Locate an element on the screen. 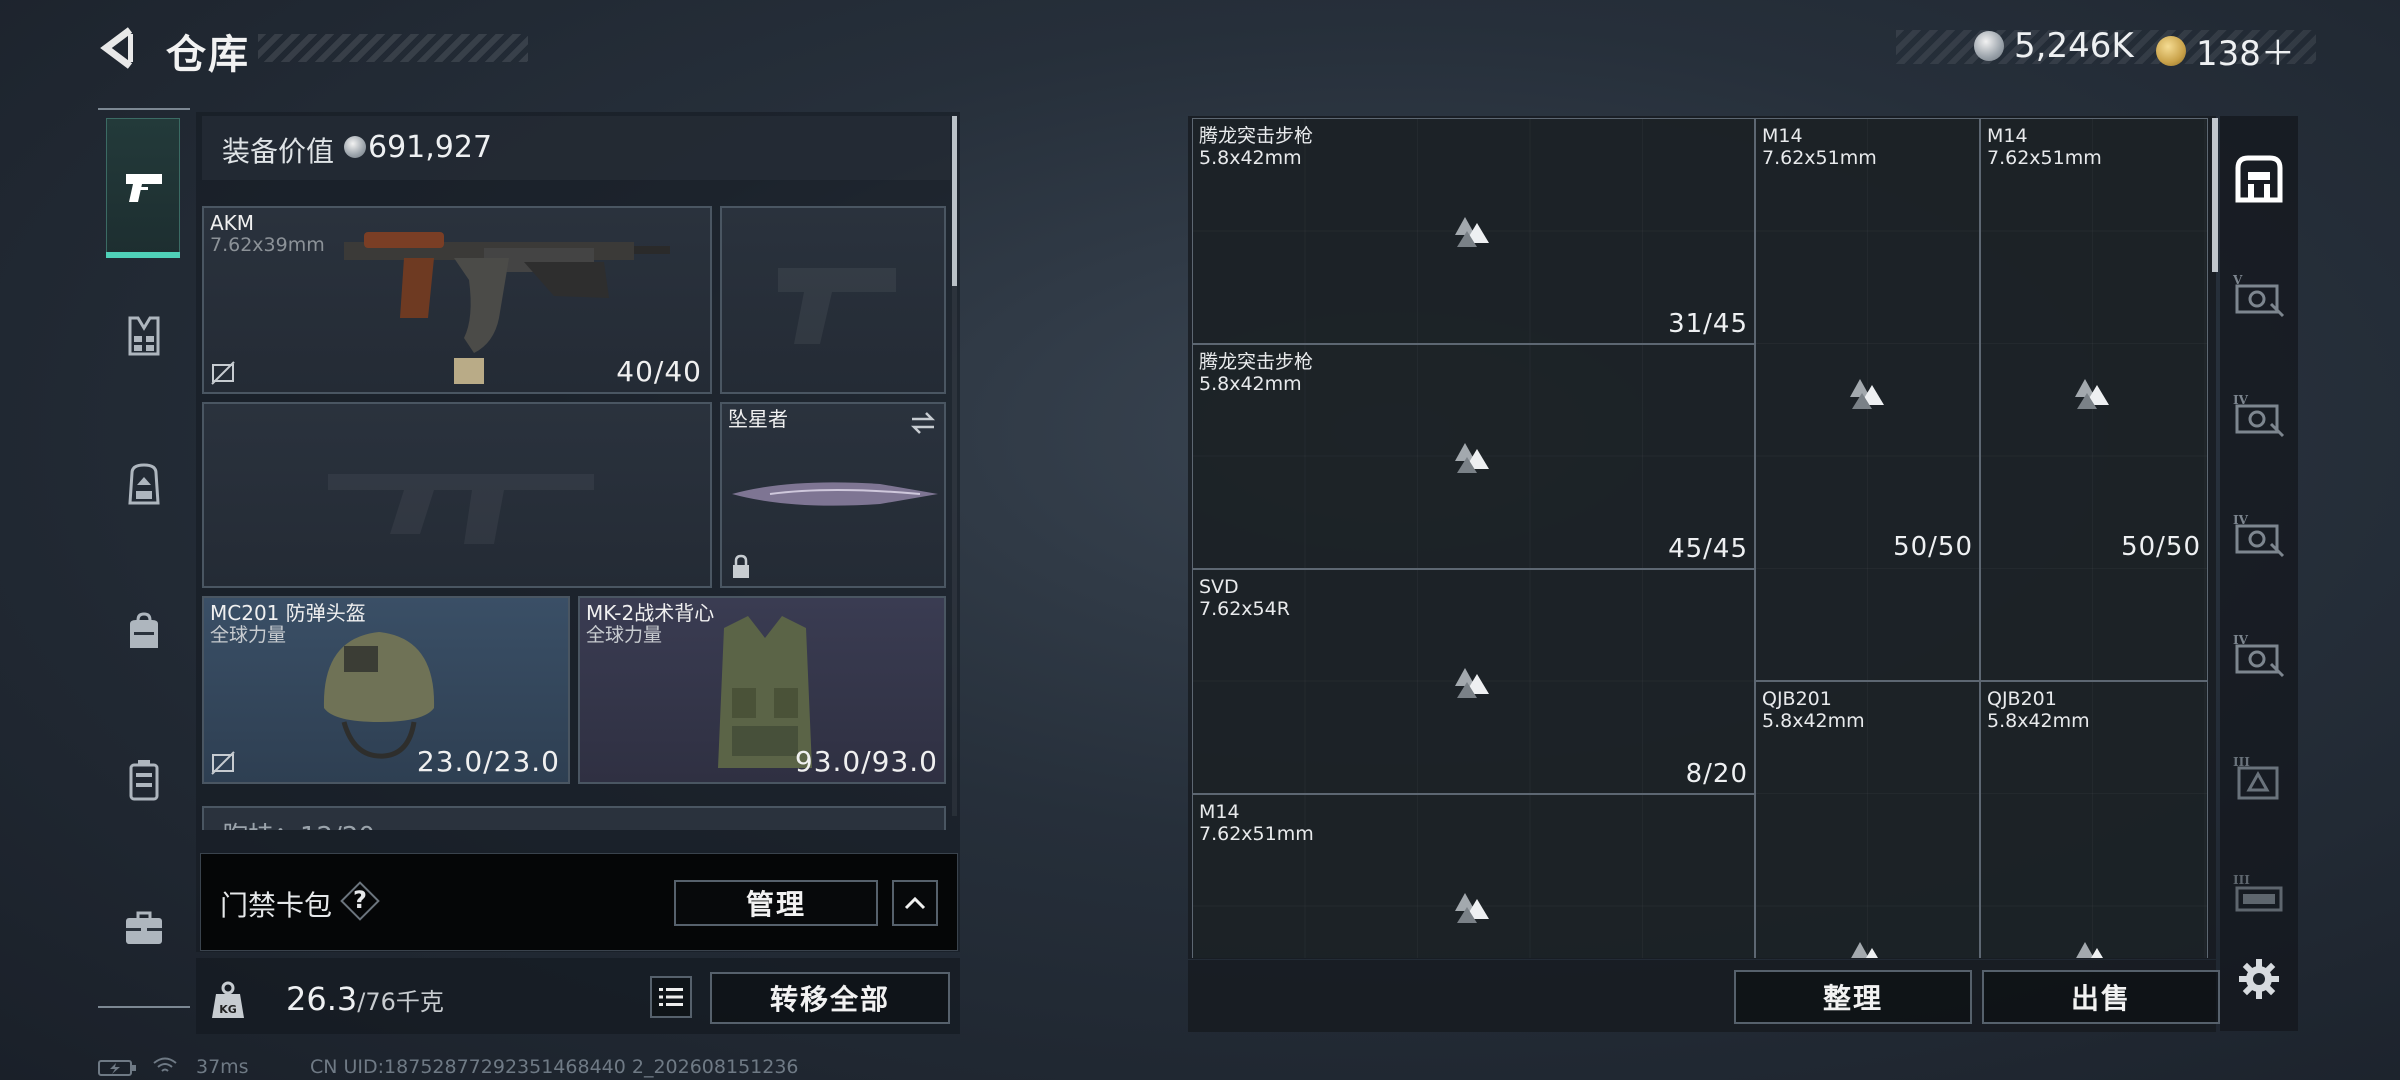  stash-item: SVD 7.62x54R 8/20 is located at coordinates (1473, 681).